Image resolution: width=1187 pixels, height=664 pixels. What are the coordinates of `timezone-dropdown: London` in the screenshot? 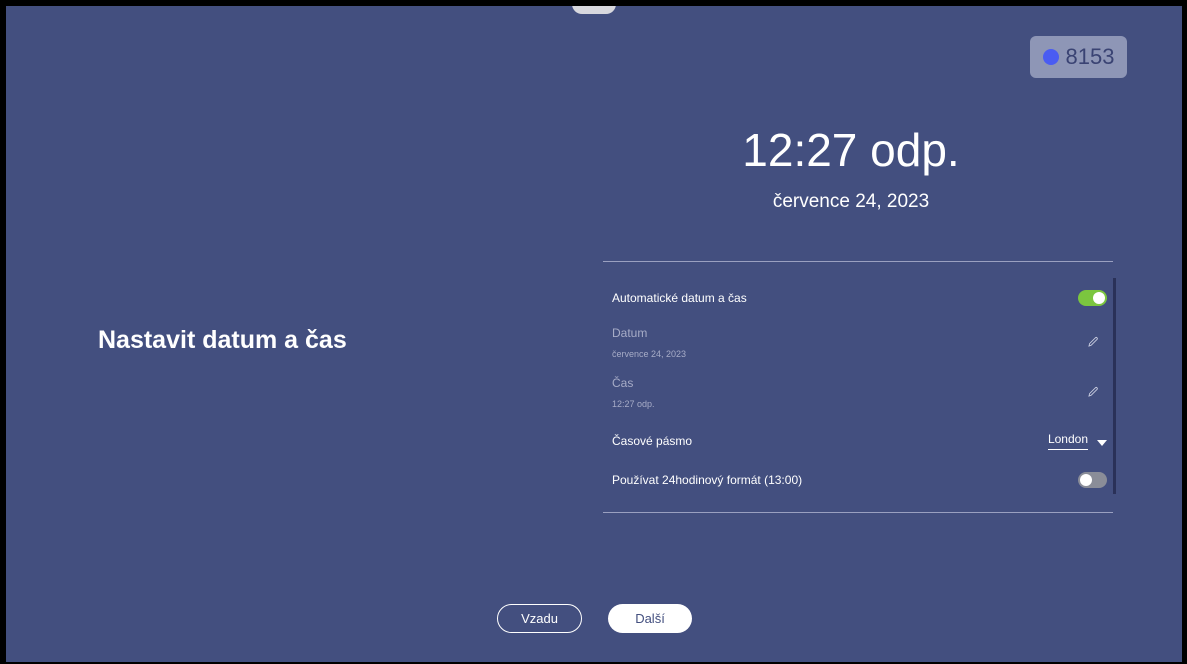 It's located at (1077, 441).